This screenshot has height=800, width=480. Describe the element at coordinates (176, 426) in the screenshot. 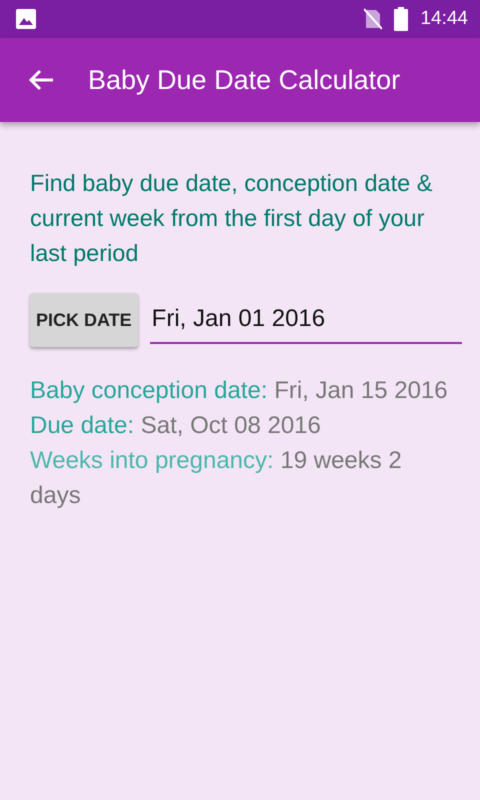

I see `result-text: Due date: Sat, Oct 08 2016` at that location.